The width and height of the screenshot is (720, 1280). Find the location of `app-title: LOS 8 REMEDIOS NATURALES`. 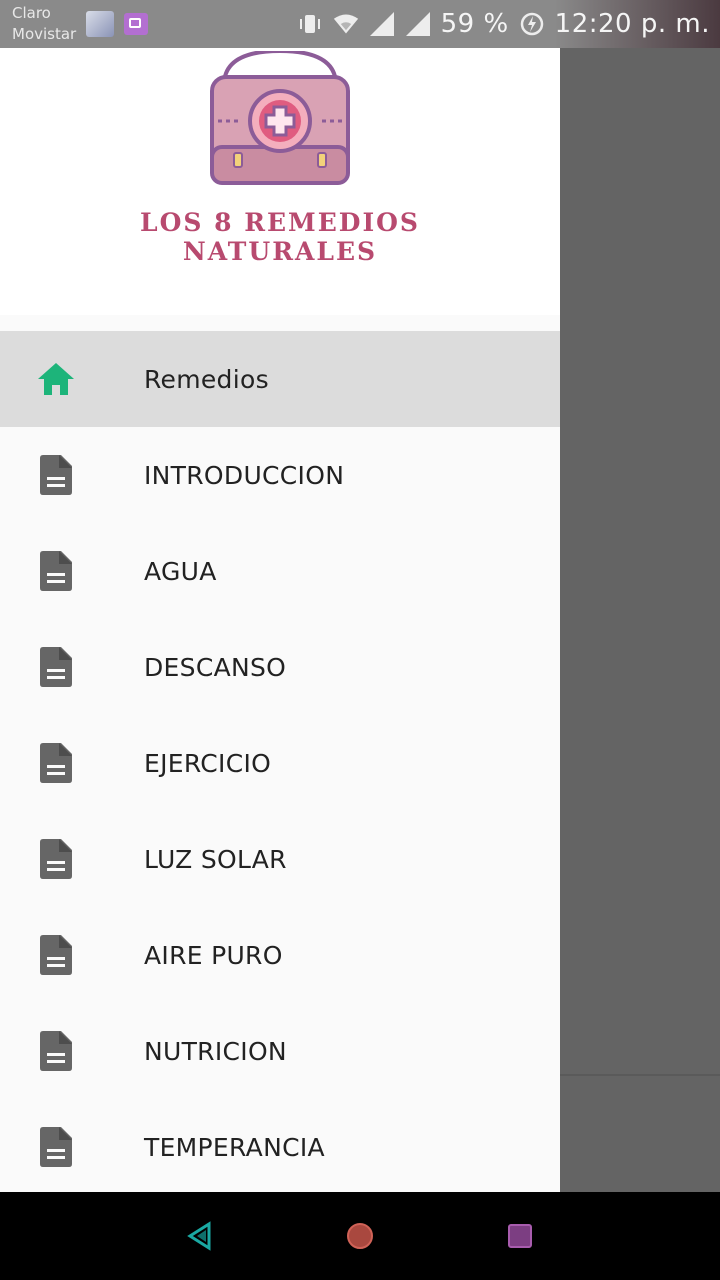

app-title: LOS 8 REMEDIOS NATURALES is located at coordinates (280, 237).